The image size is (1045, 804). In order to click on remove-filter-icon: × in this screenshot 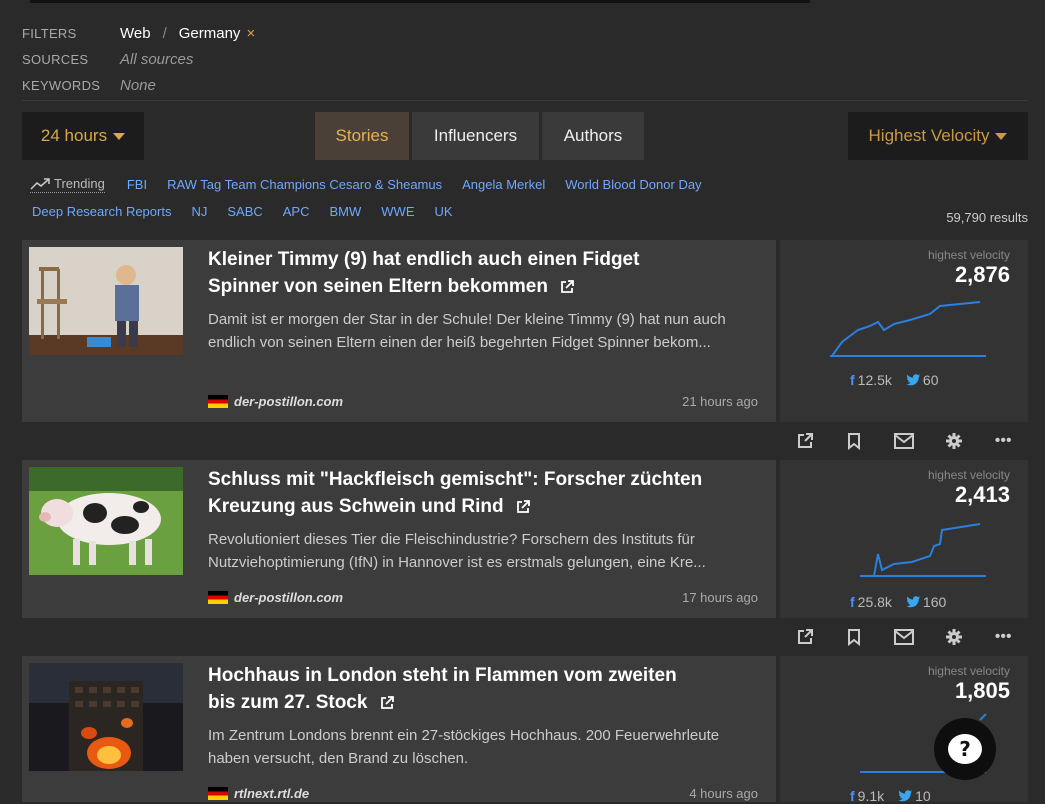, I will do `click(250, 33)`.